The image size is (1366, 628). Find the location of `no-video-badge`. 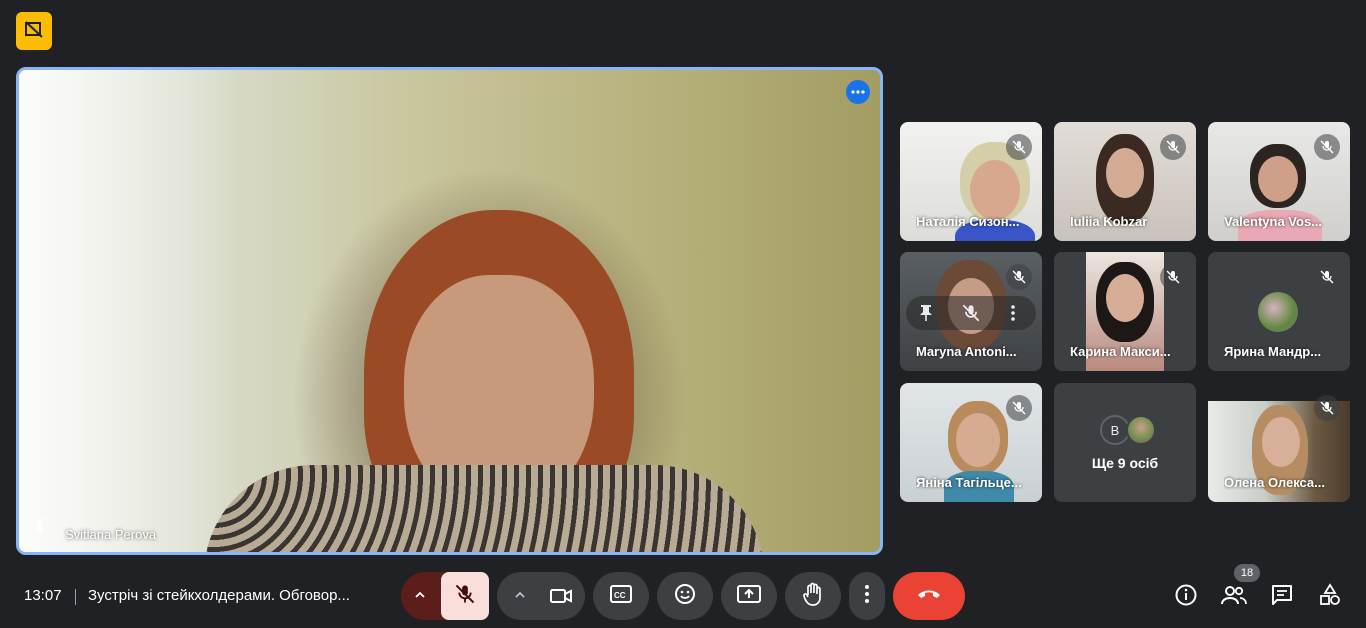

no-video-badge is located at coordinates (34, 31).